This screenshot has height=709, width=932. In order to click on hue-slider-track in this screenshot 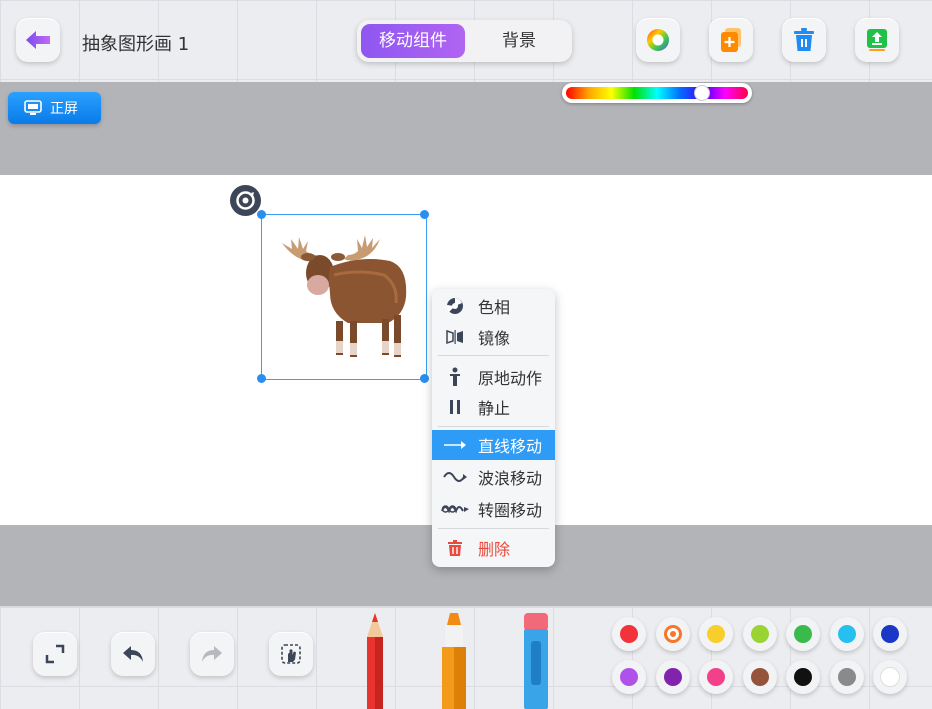, I will do `click(657, 93)`.